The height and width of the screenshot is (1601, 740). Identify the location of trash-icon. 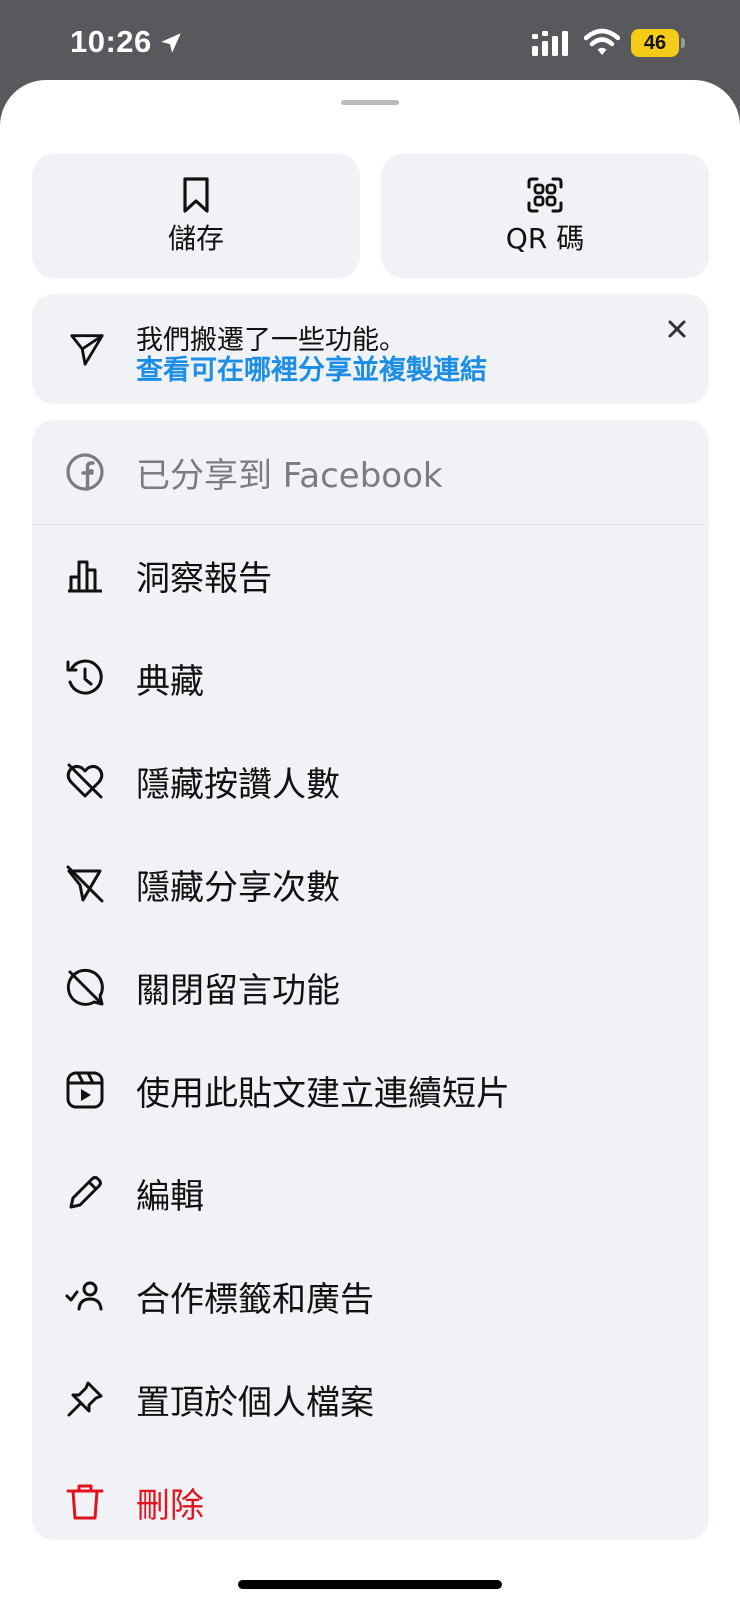
(85, 1502).